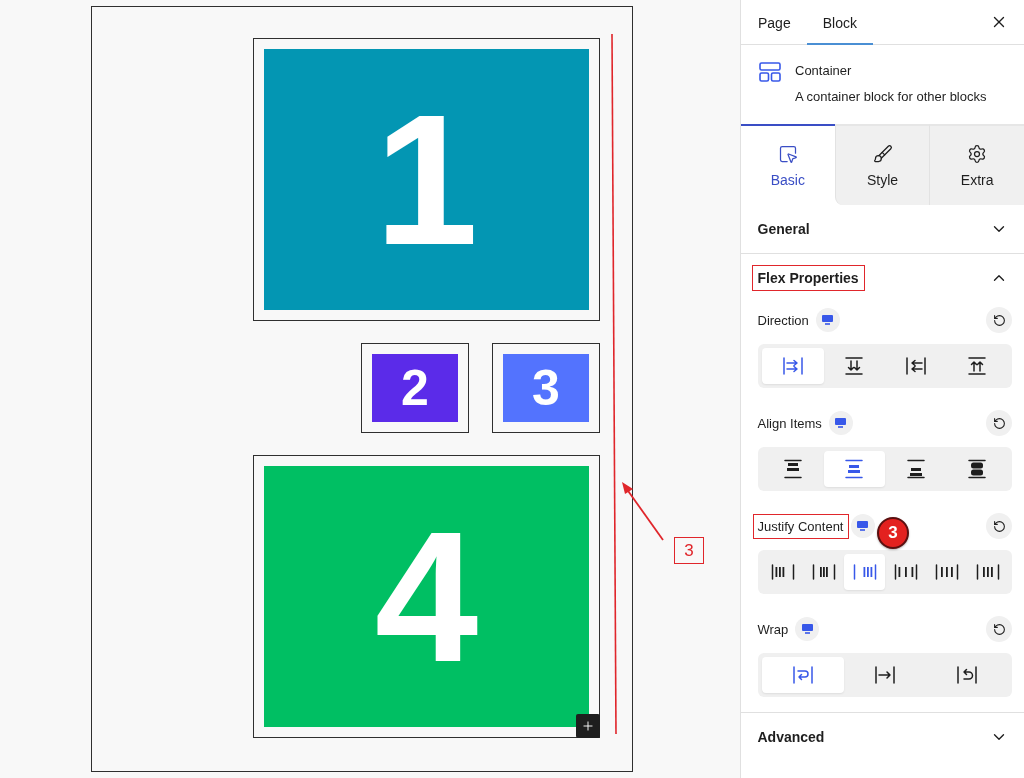 This screenshot has width=1024, height=778. Describe the element at coordinates (783, 229) in the screenshot. I see `section-title: General` at that location.